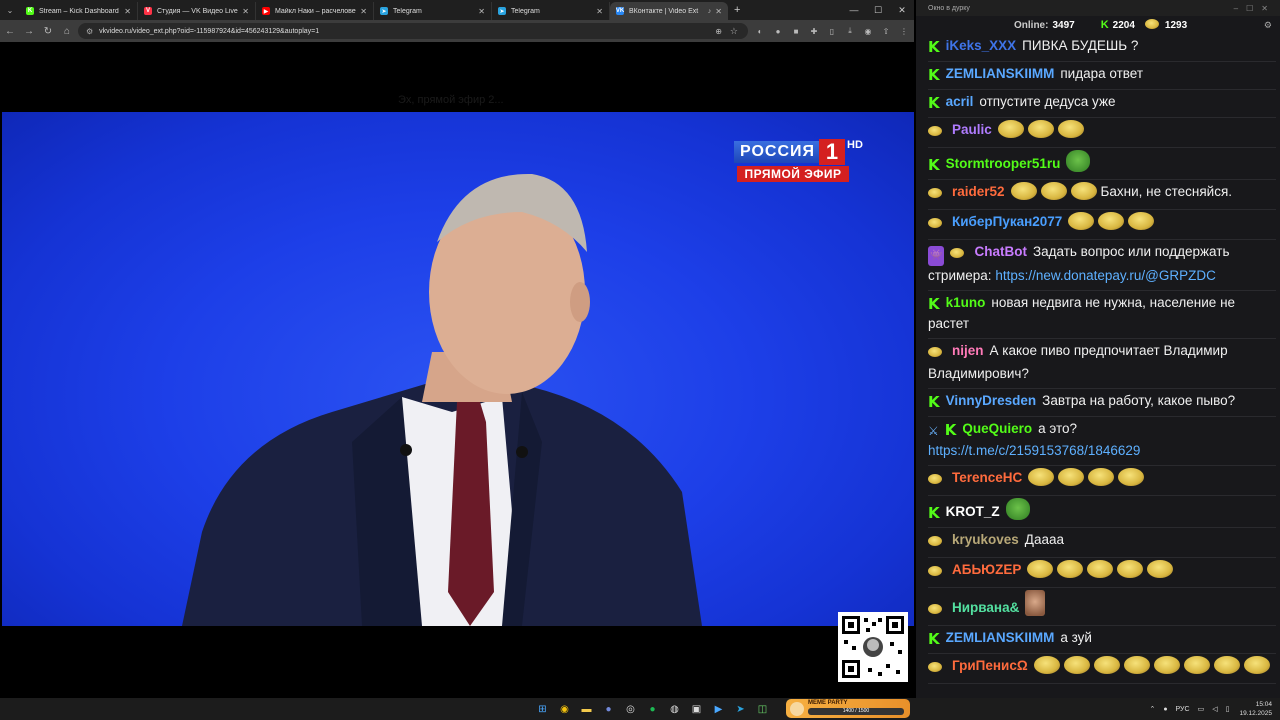 Image resolution: width=1280 pixels, height=720 pixels. I want to click on chat-window-controls: –☐✕, so click(1255, 8).